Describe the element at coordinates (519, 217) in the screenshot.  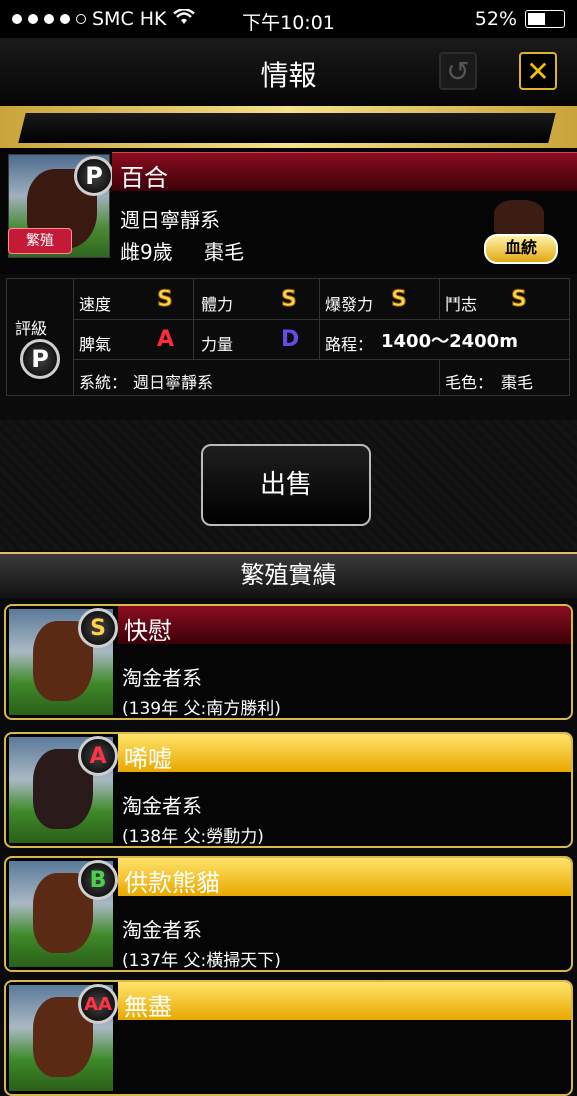
I see `pedigree-horse-icon` at that location.